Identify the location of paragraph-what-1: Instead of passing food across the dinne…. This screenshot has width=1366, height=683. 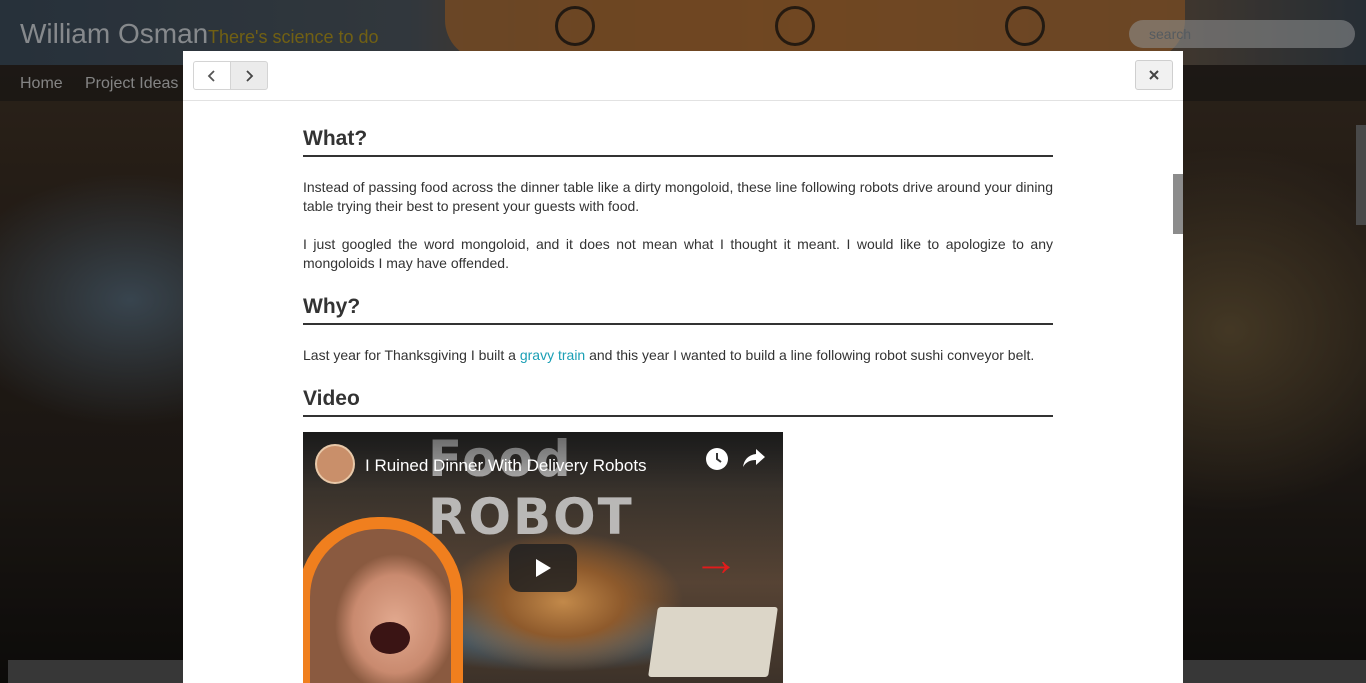
(678, 196).